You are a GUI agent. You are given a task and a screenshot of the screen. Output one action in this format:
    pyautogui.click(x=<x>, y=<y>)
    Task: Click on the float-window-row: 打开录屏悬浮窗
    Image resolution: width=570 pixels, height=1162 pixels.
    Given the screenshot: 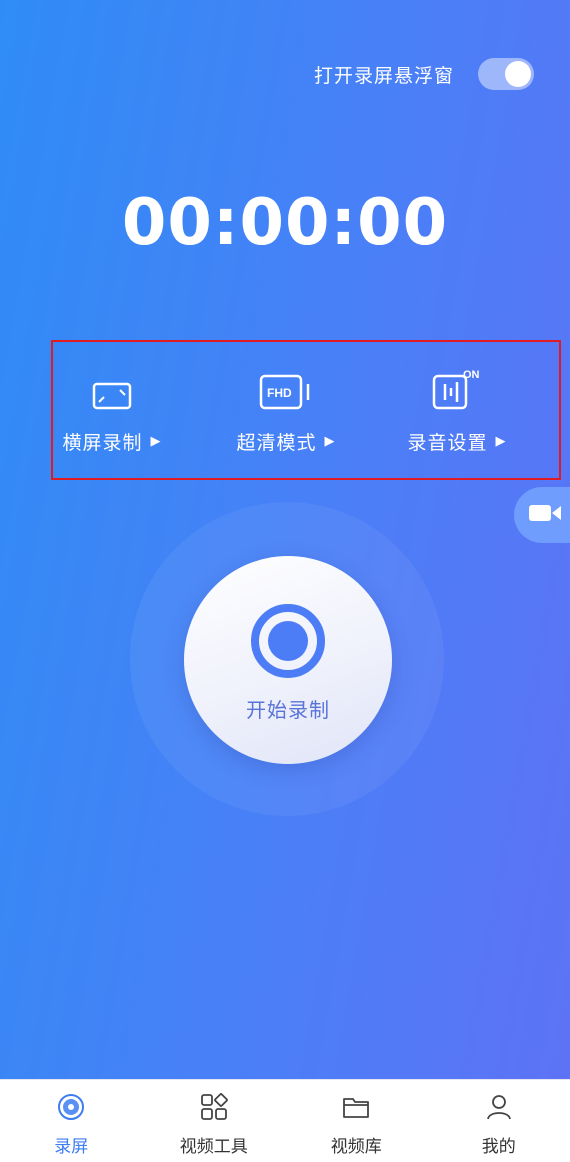 What is the action you would take?
    pyautogui.click(x=424, y=74)
    